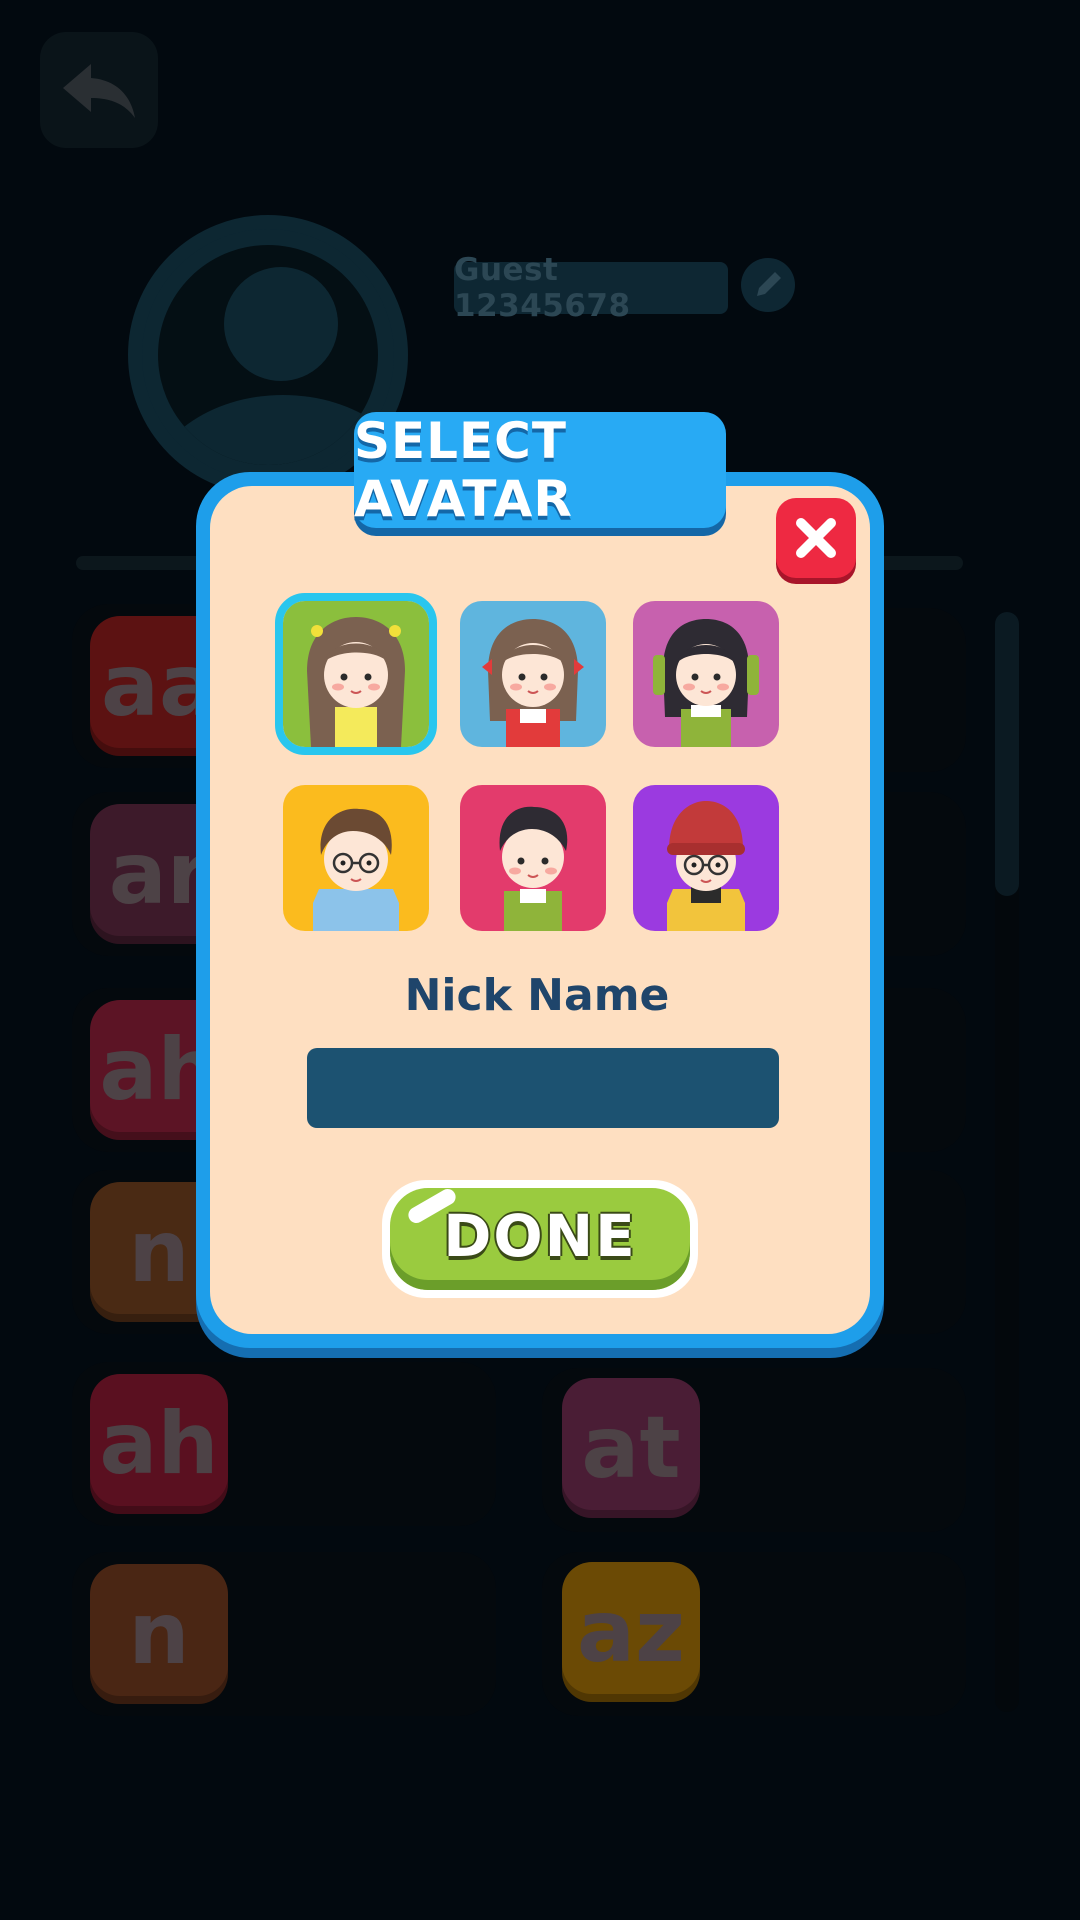 The image size is (1080, 1920). Describe the element at coordinates (537, 995) in the screenshot. I see `nick-name-label: Nick Name` at that location.